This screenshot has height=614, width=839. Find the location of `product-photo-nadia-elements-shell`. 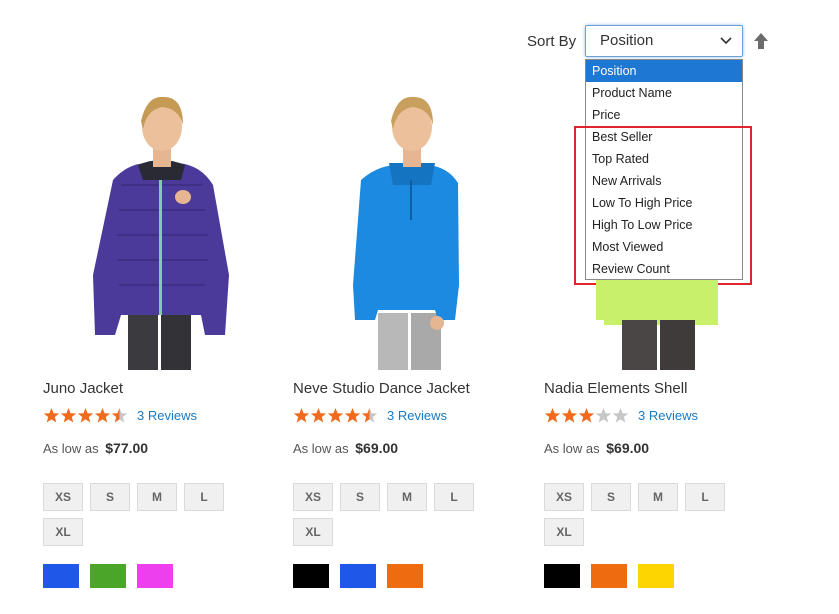

product-photo-nadia-elements-shell is located at coordinates (657, 325).